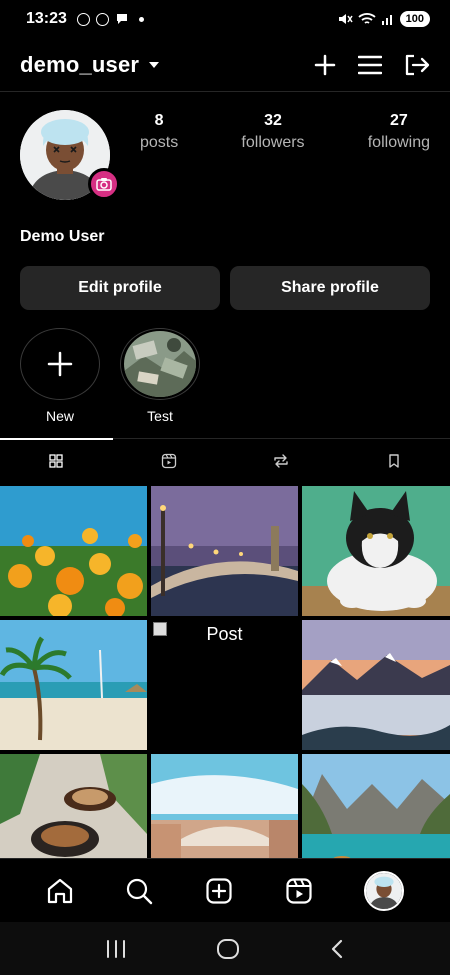 The image size is (450, 975). I want to click on bookmark-icon, so click(394, 461).